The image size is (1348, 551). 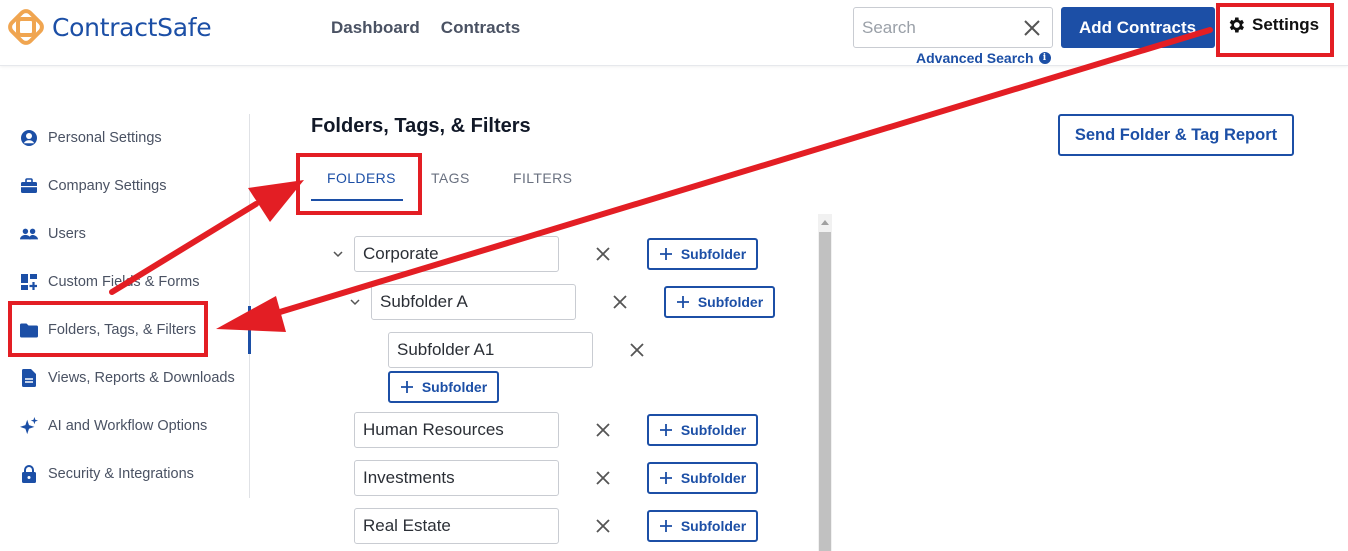 What do you see at coordinates (825, 391) in the screenshot?
I see `scrollbar-thumb` at bounding box center [825, 391].